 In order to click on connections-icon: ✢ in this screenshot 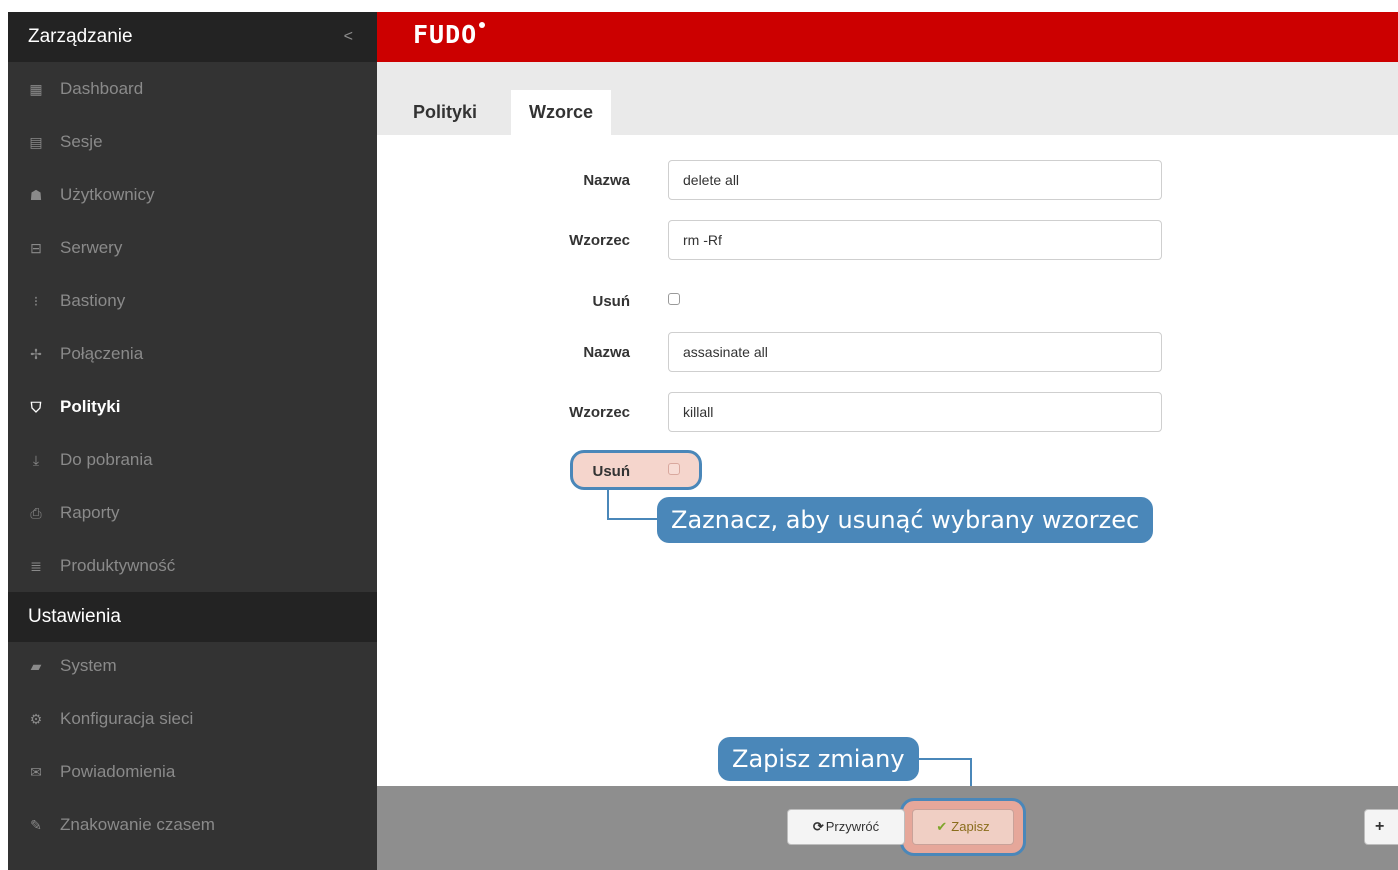, I will do `click(36, 354)`.